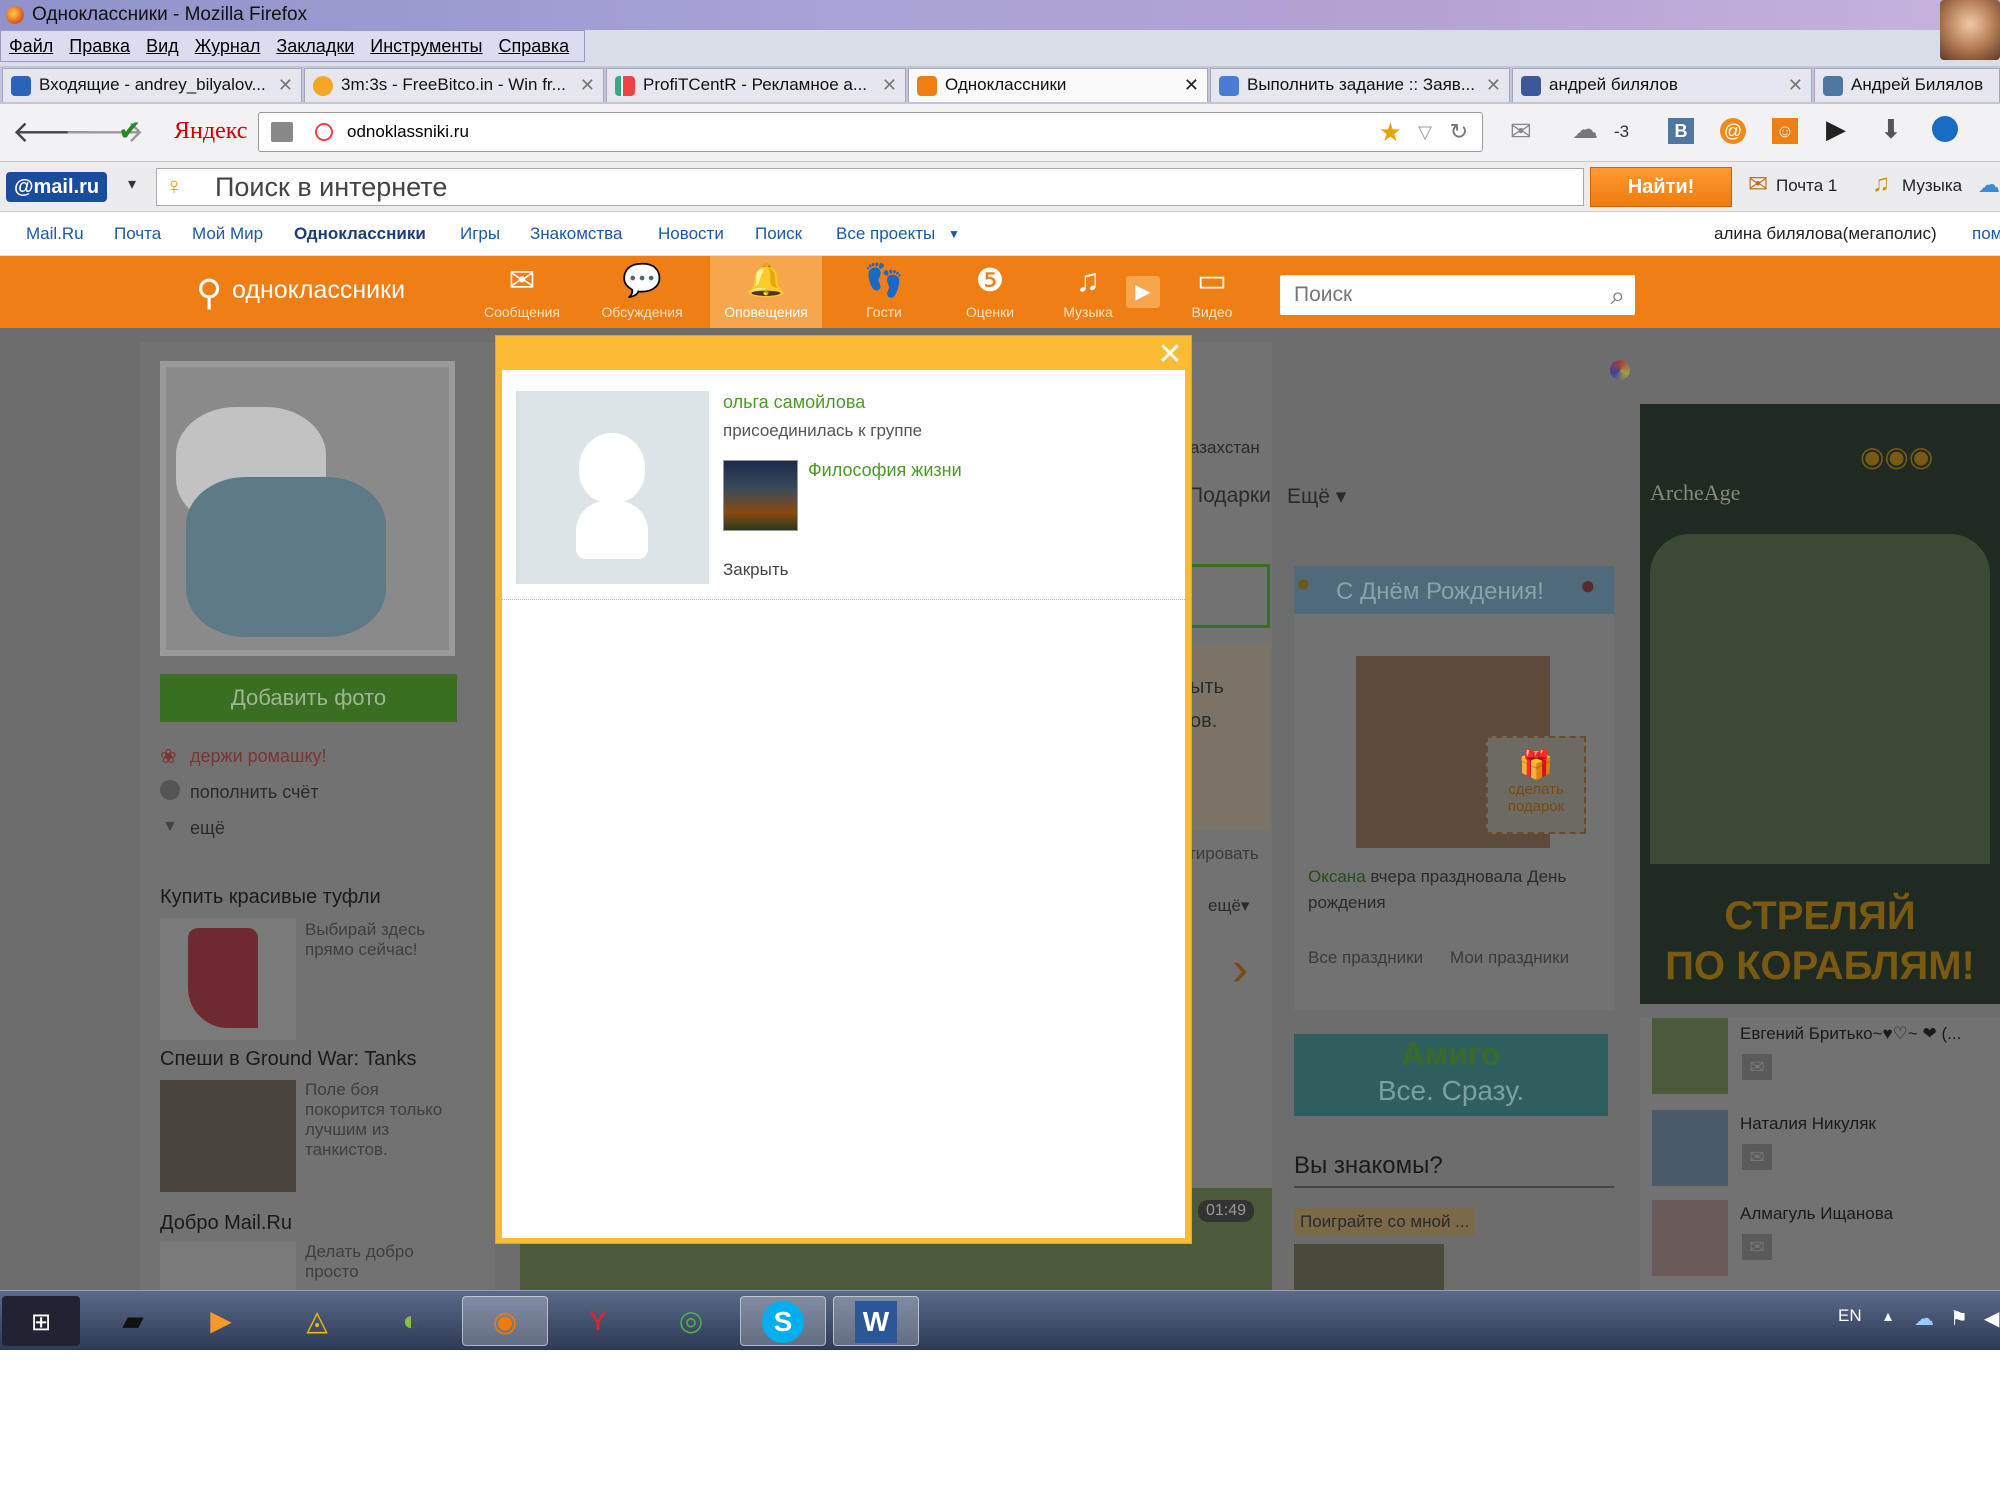 The image size is (2000, 1500). I want to click on menu-history: Журнал, so click(228, 46).